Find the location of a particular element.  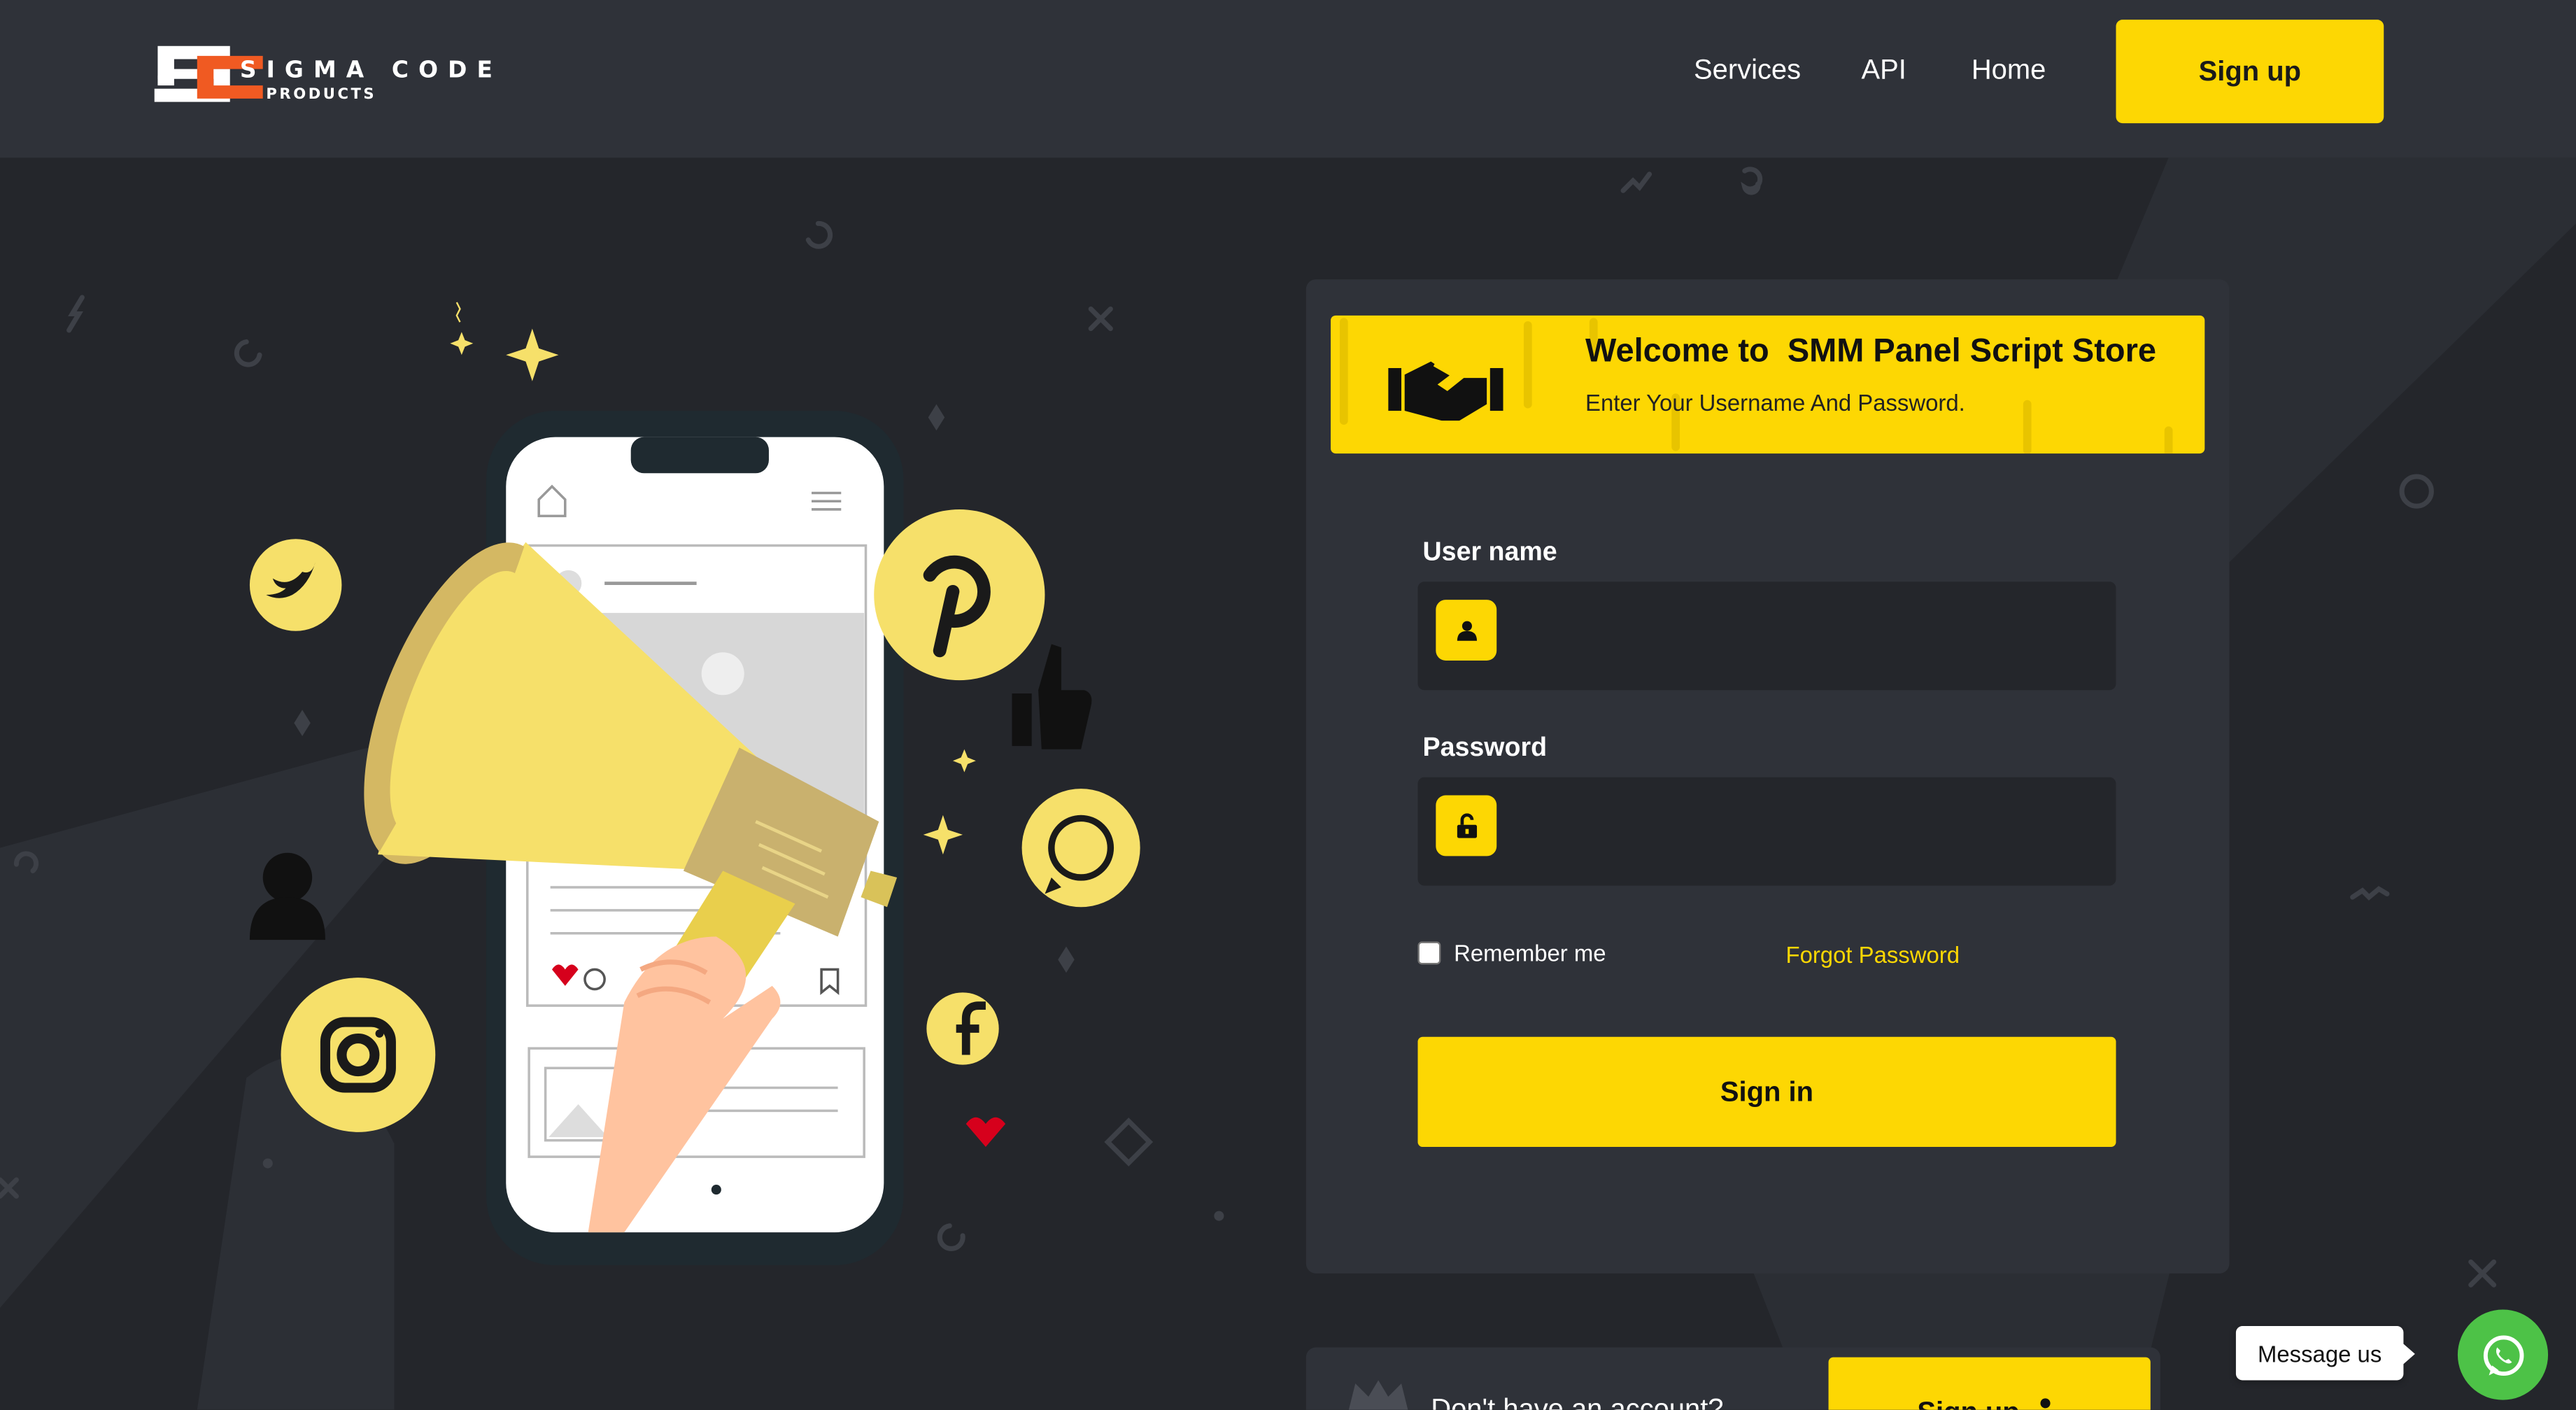

remember-me: Remember me is located at coordinates (1511, 953).